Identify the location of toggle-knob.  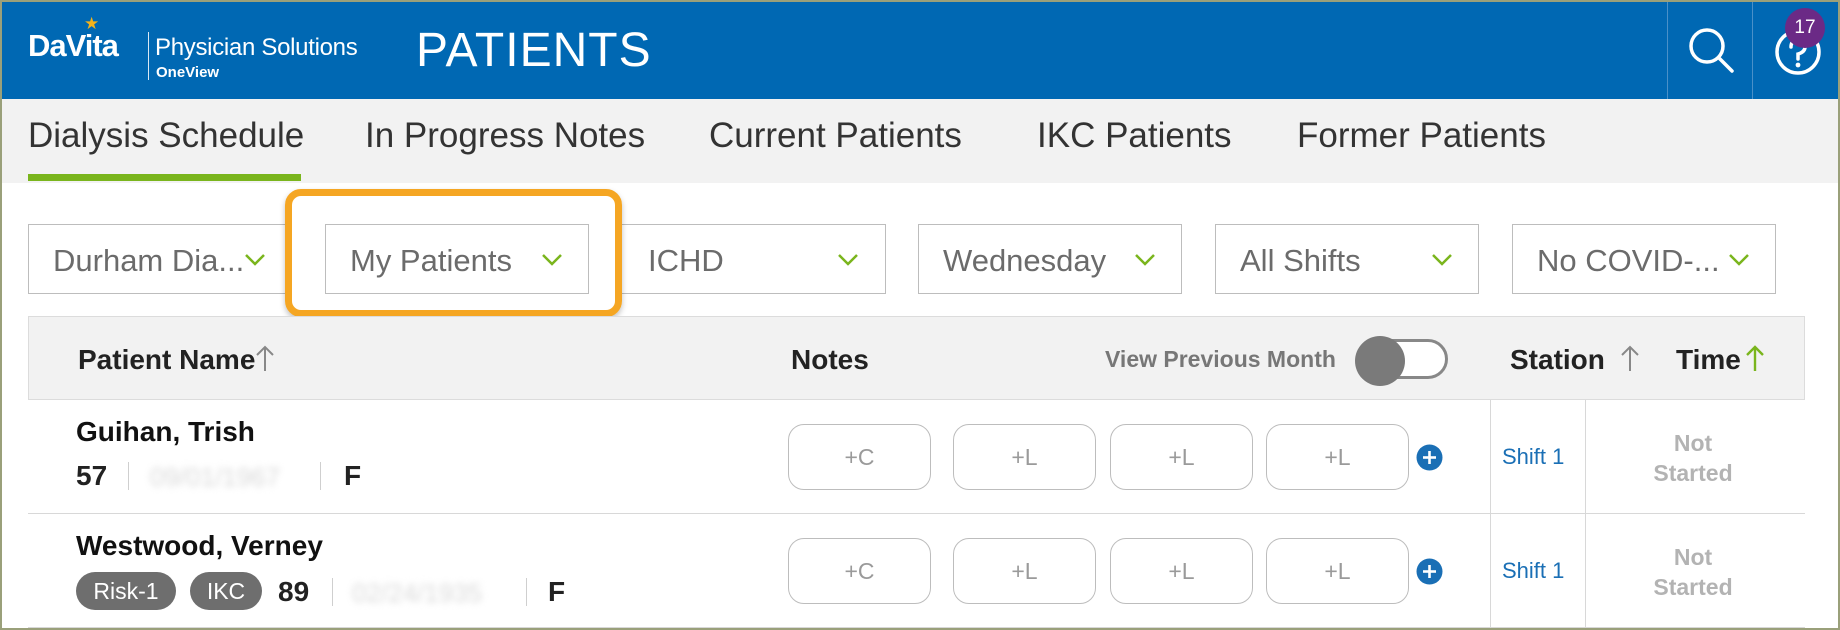
(1380, 361).